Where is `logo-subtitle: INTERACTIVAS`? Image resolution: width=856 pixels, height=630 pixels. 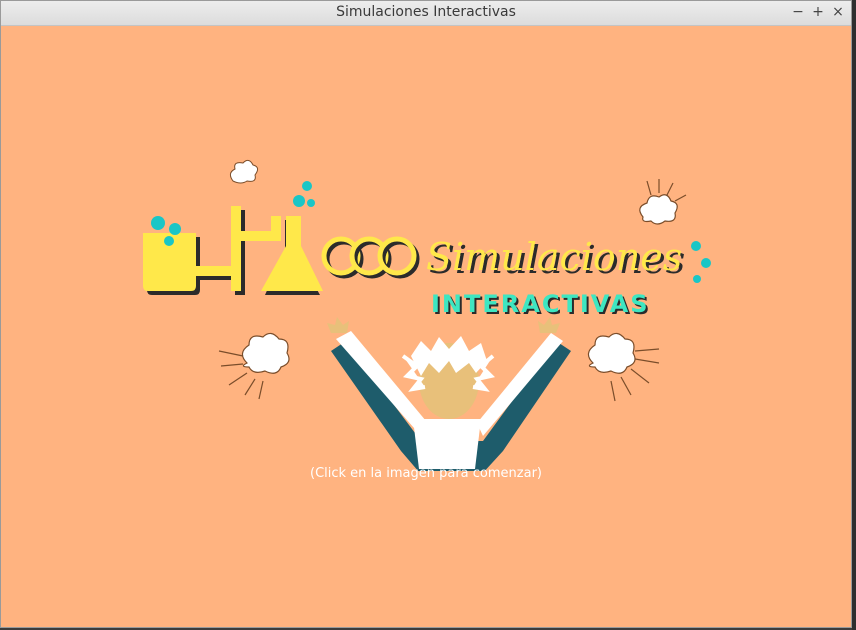
logo-subtitle: INTERACTIVAS is located at coordinates (540, 304).